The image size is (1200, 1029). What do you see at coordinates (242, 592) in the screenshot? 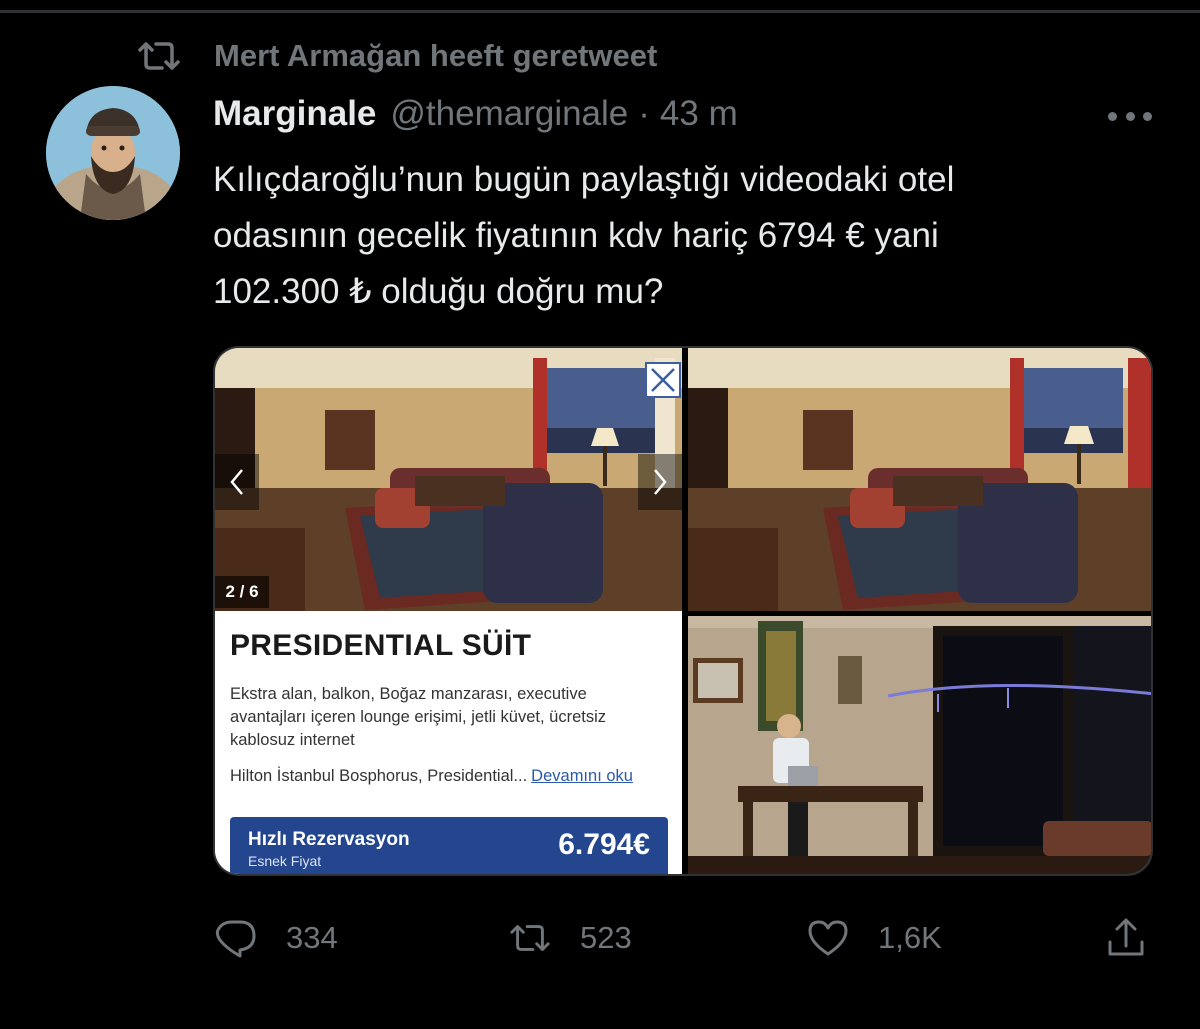
I see `image-counter: 2 / 6` at bounding box center [242, 592].